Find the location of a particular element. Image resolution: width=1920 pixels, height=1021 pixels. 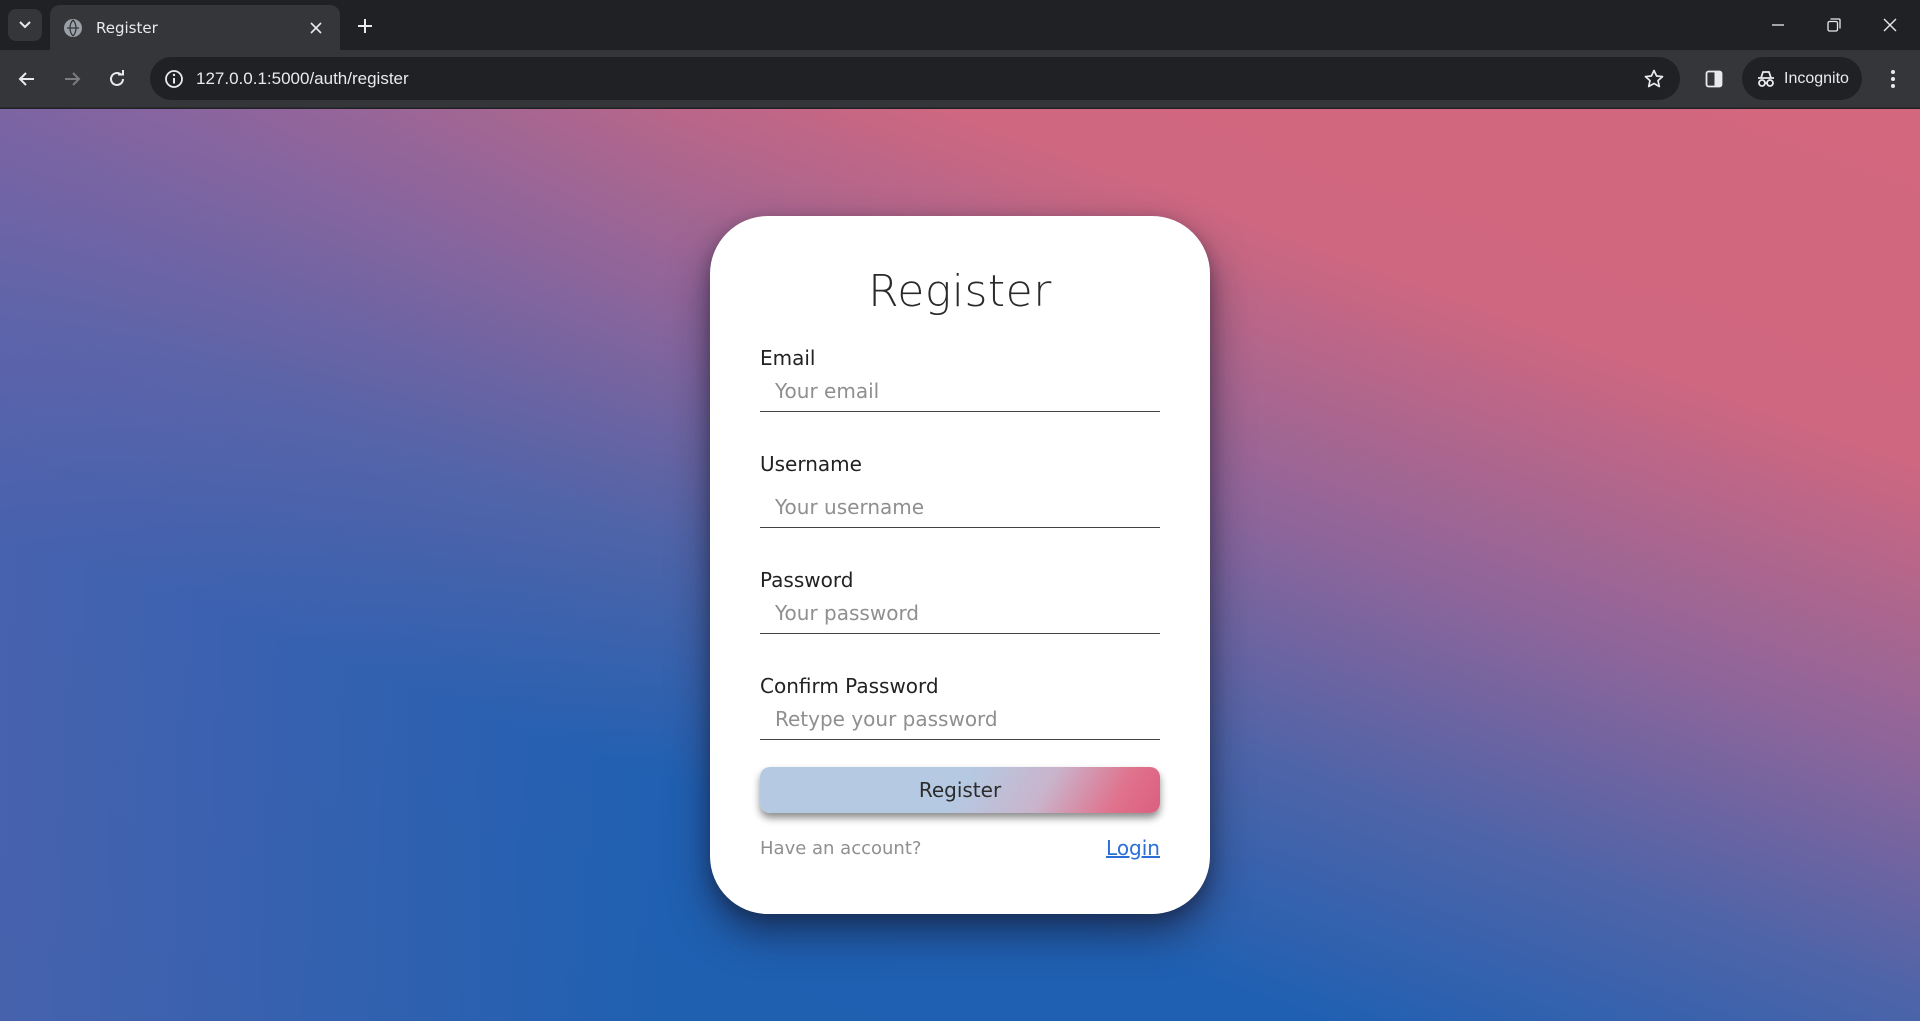

restore-icon is located at coordinates (1834, 25).